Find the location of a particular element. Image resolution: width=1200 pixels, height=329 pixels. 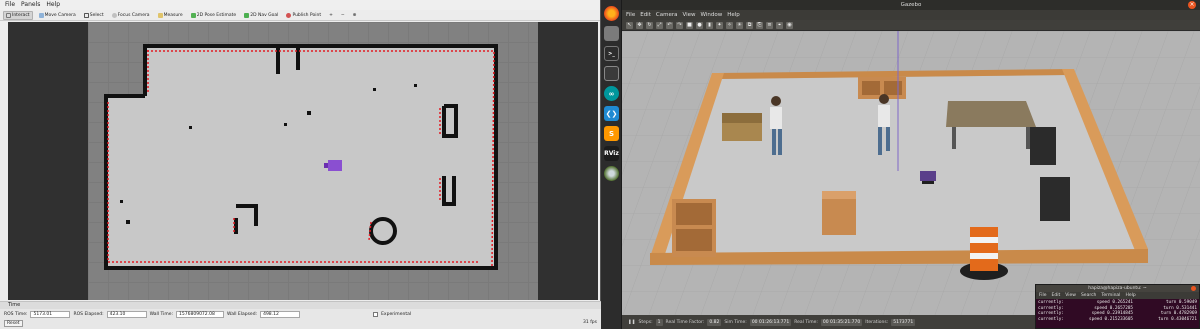

sublime-icon: S is located at coordinates (611, 133).